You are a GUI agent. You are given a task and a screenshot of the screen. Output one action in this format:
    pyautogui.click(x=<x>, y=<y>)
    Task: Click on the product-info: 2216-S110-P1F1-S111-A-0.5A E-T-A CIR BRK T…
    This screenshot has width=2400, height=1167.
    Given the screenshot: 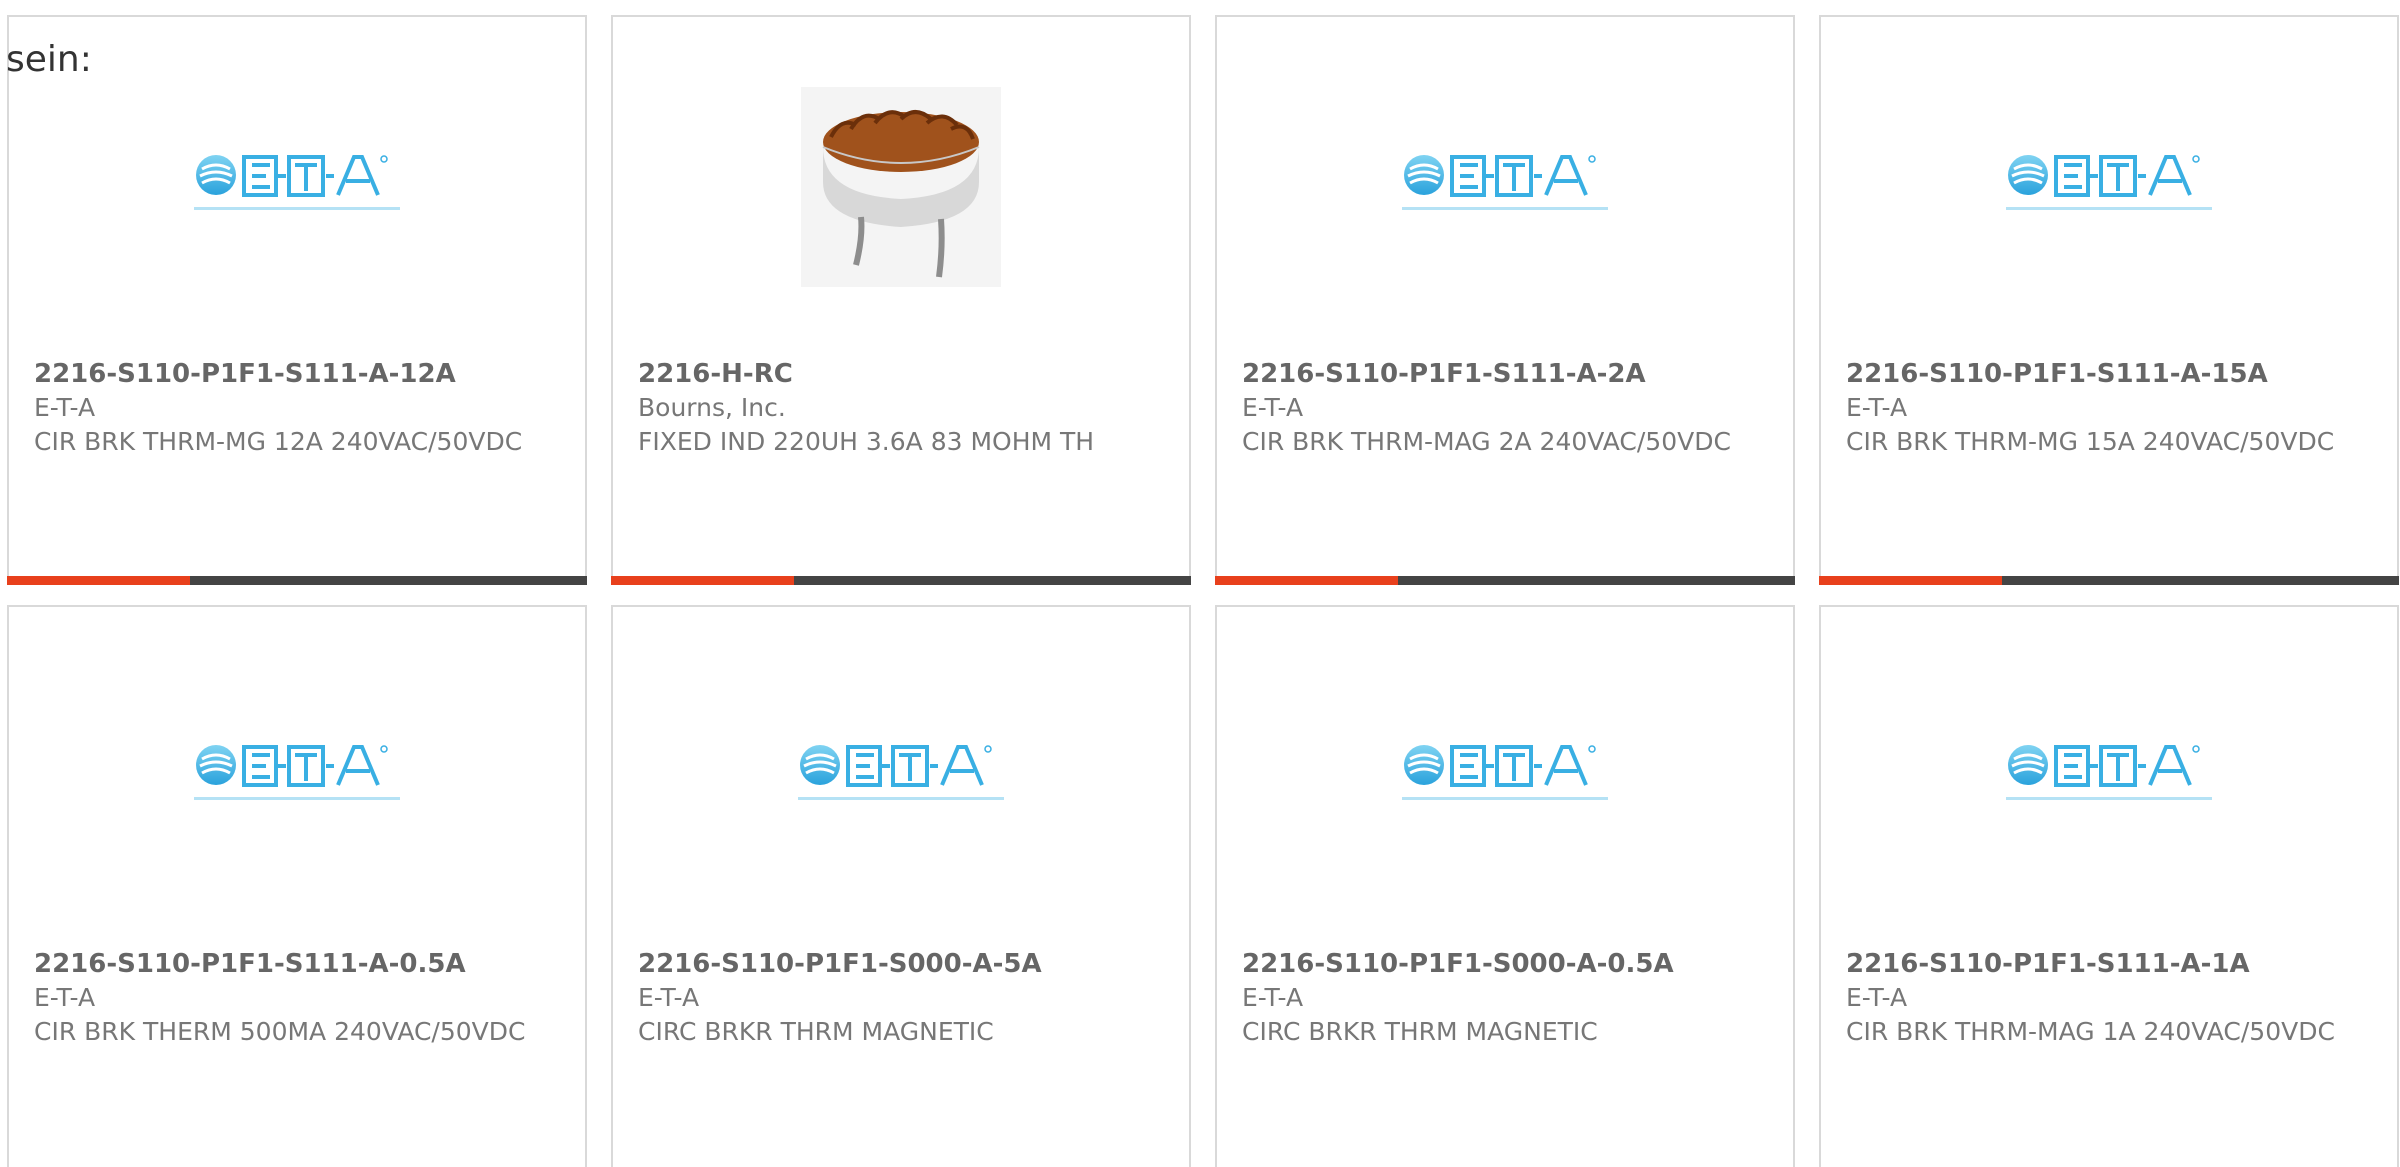 What is the action you would take?
    pyautogui.click(x=297, y=998)
    